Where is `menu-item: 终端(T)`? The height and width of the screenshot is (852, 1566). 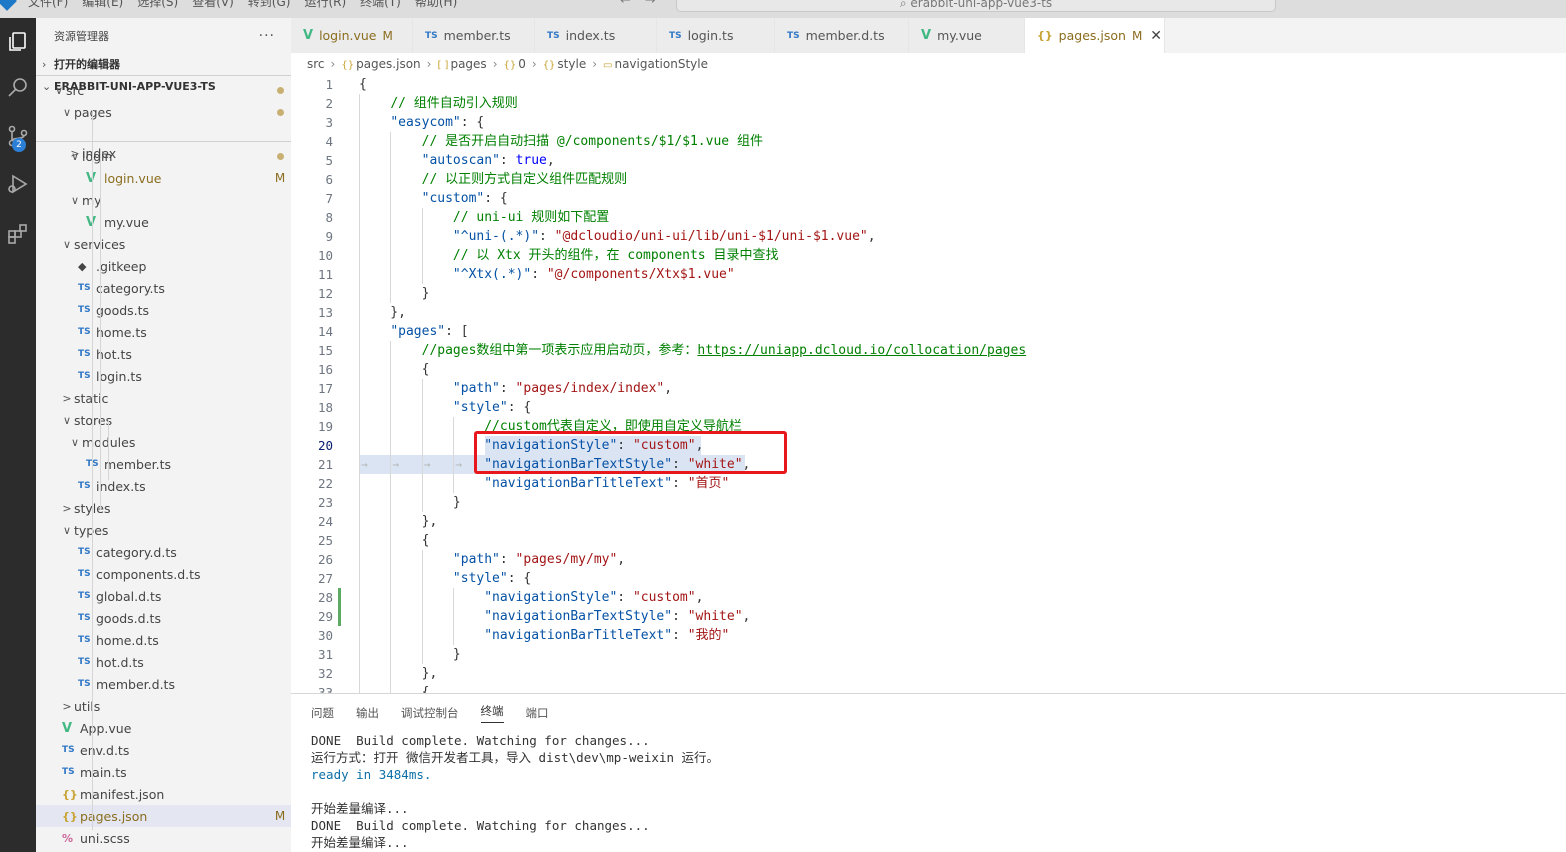 menu-item: 终端(T) is located at coordinates (380, 5).